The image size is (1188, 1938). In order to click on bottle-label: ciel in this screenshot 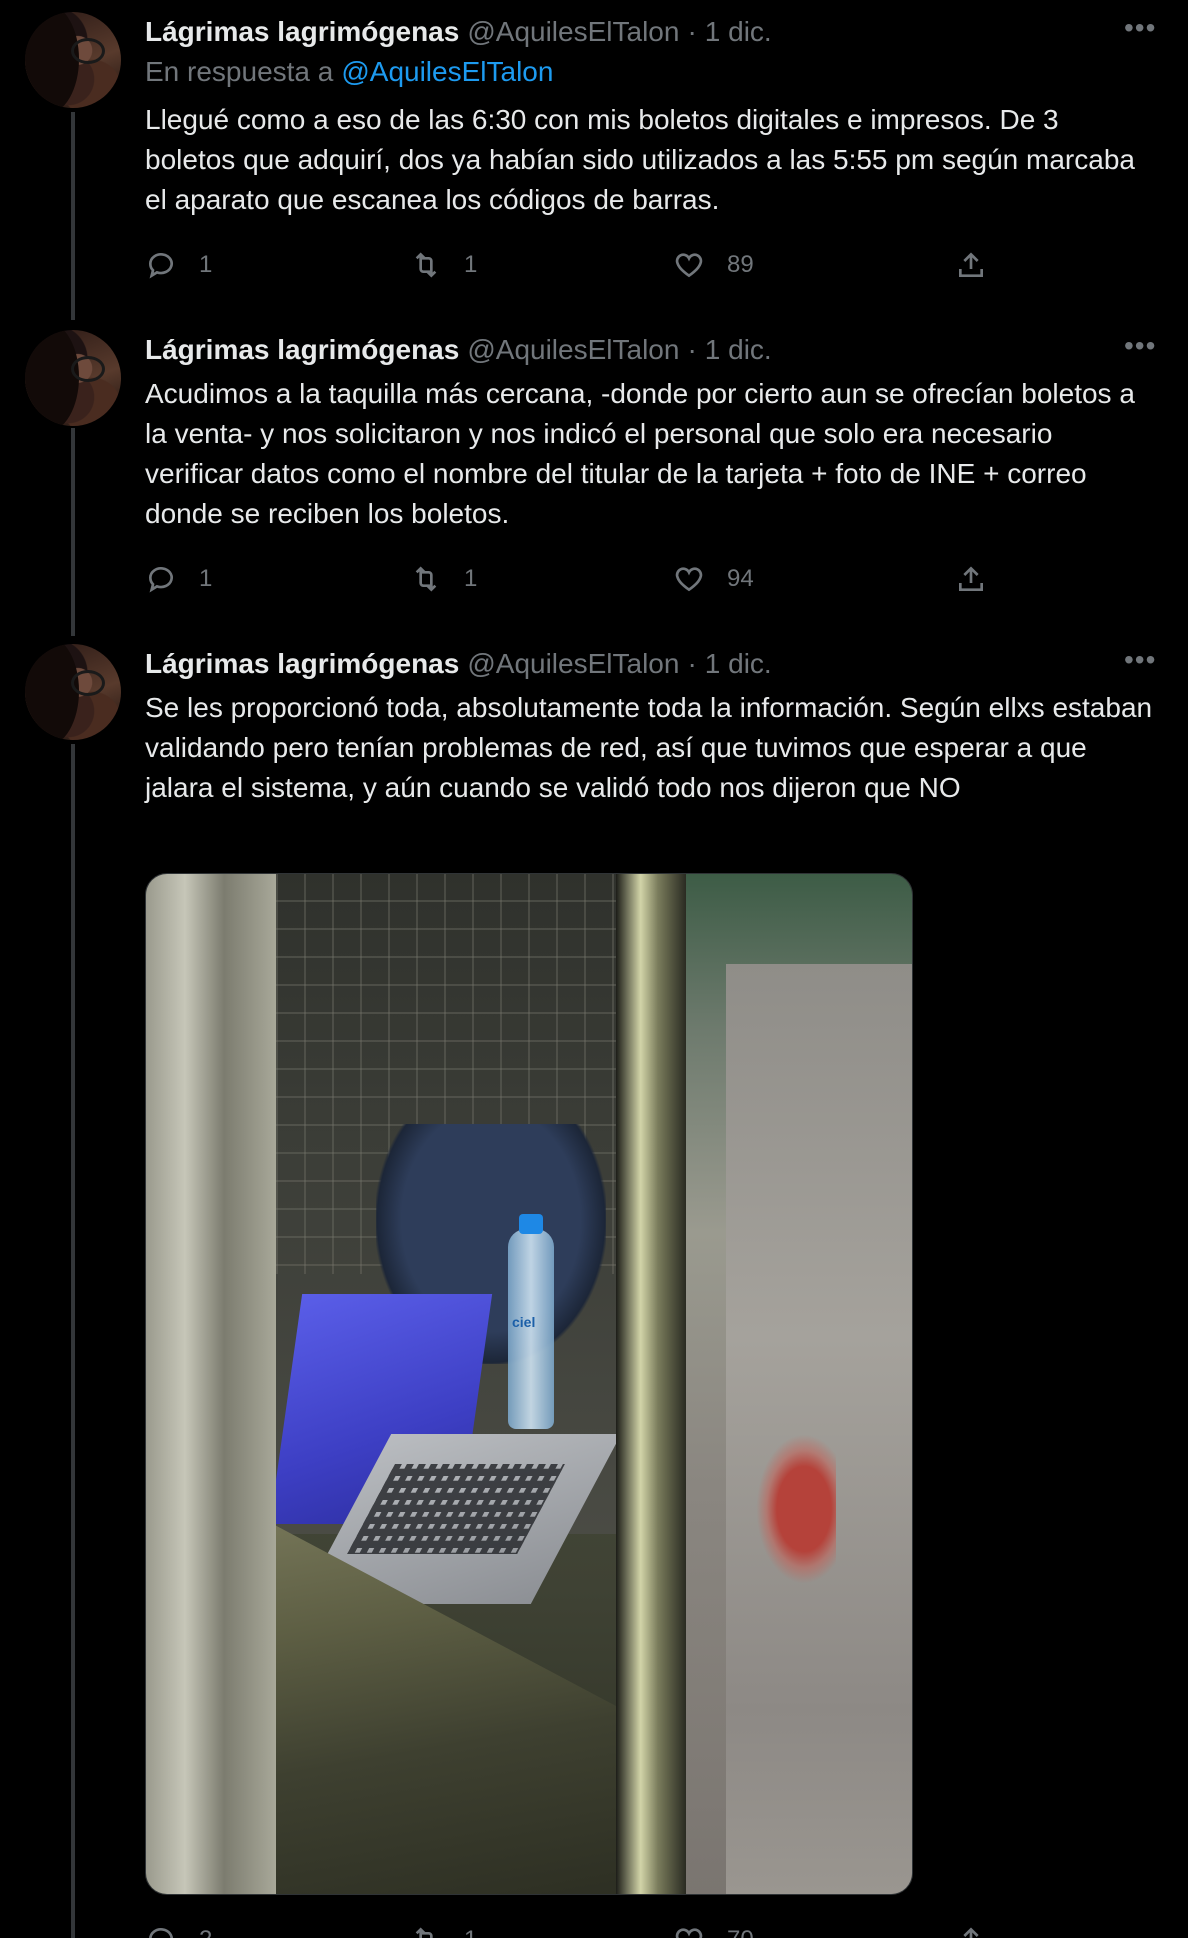, I will do `click(524, 1322)`.